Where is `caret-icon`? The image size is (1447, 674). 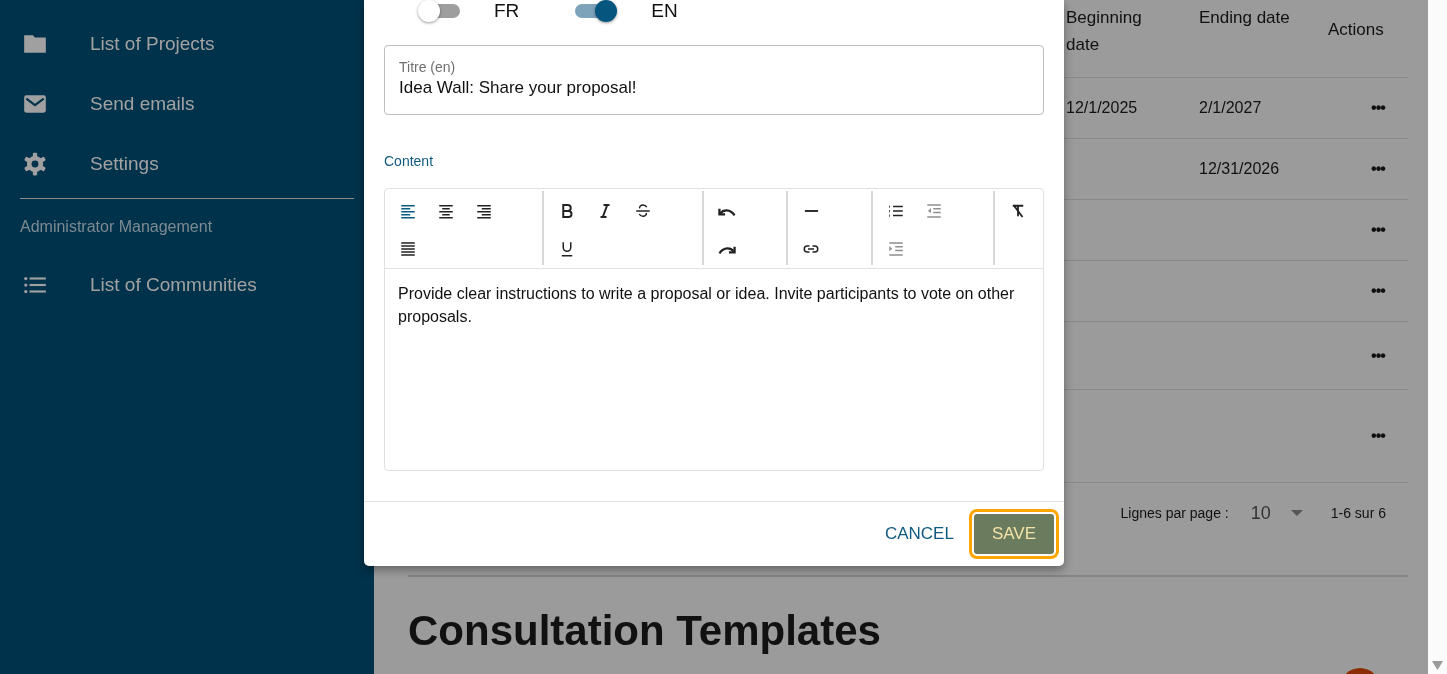 caret-icon is located at coordinates (1296, 513).